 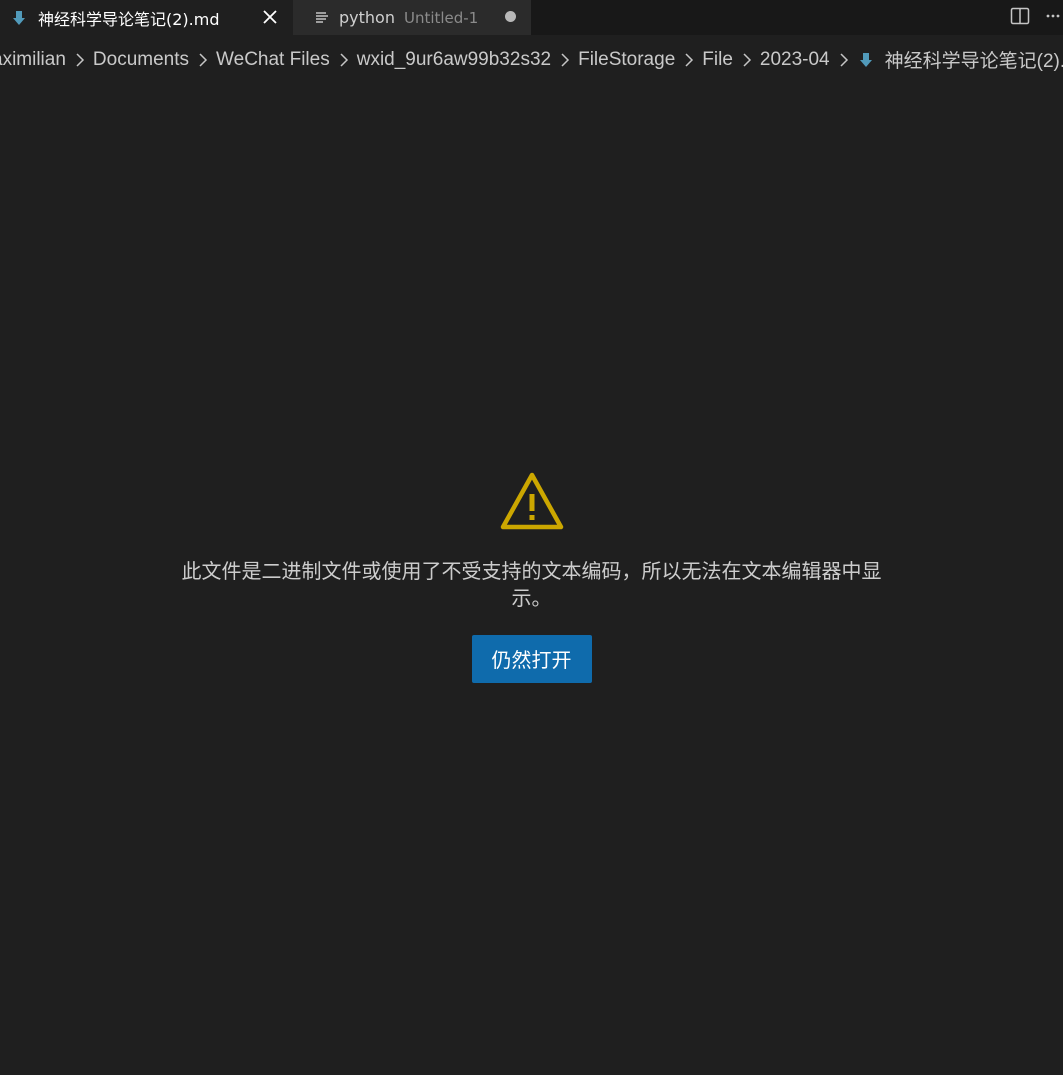 What do you see at coordinates (141, 60) in the screenshot?
I see `breadcrumb-item: Documents` at bounding box center [141, 60].